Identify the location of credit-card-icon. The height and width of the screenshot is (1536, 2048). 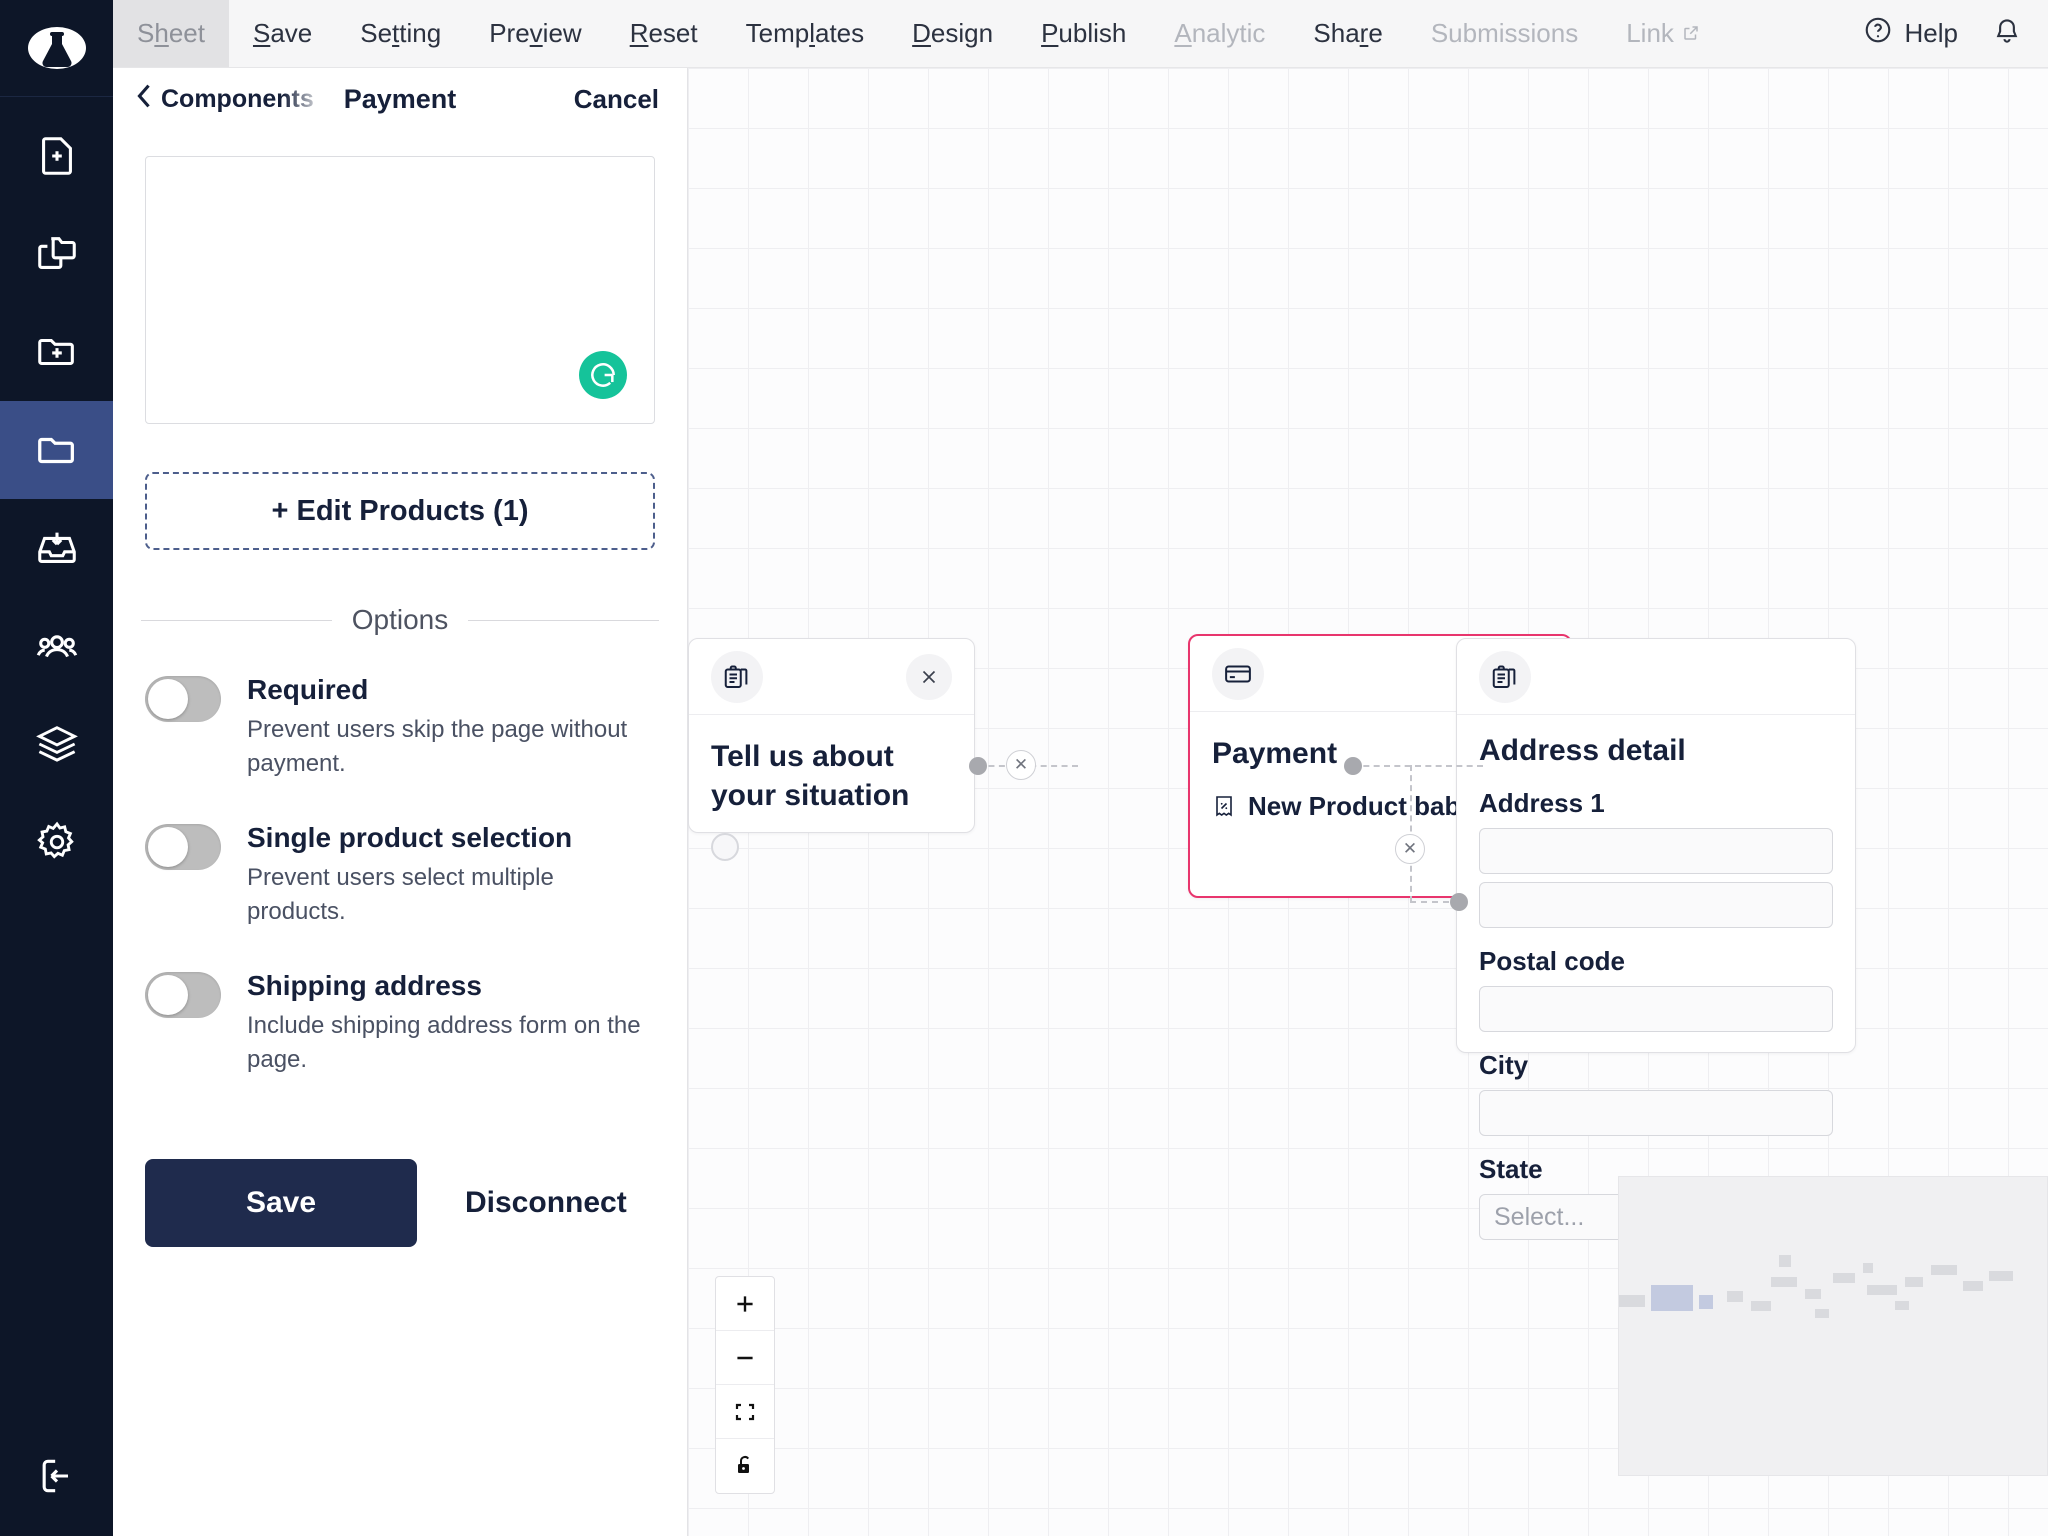
(1238, 673).